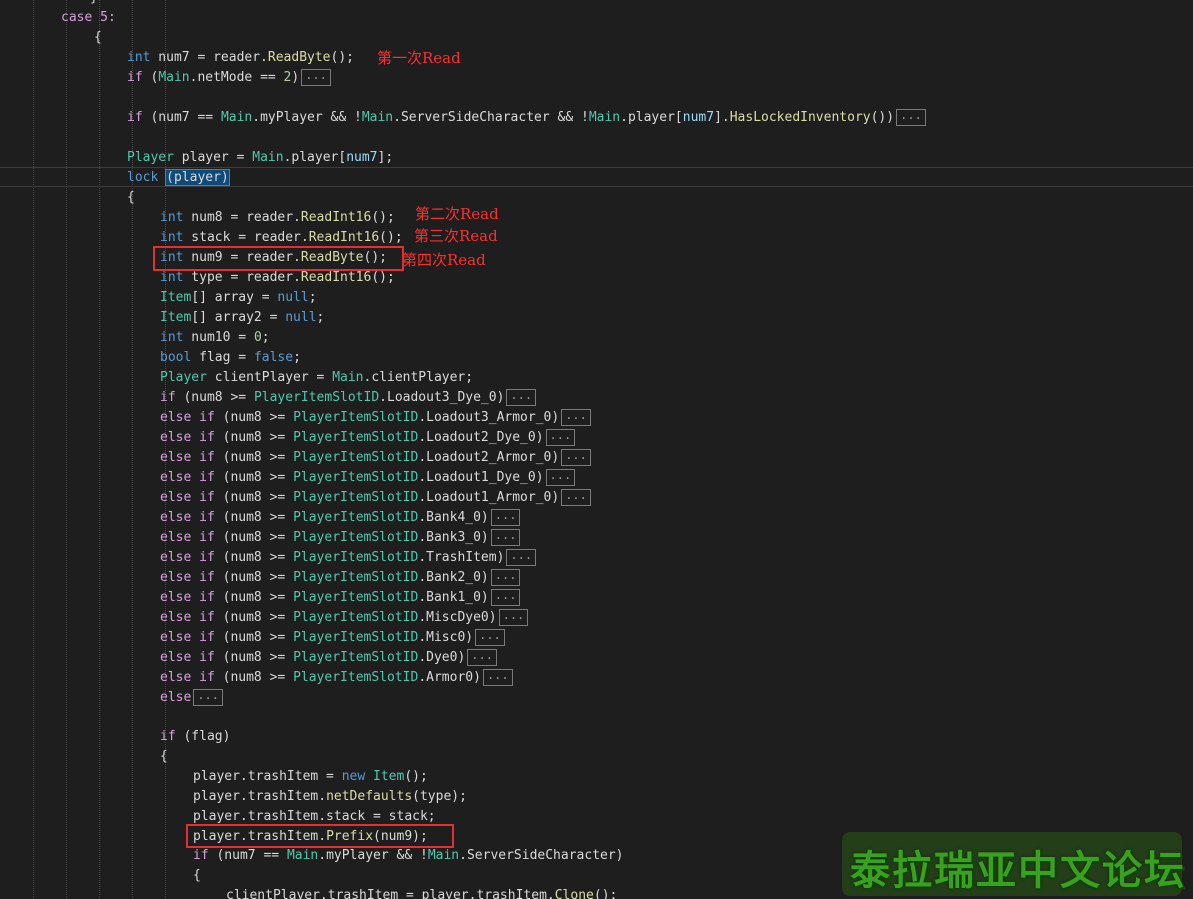 This screenshot has width=1193, height=899. I want to click on code-line: Item[] array = null;, so click(238, 297).